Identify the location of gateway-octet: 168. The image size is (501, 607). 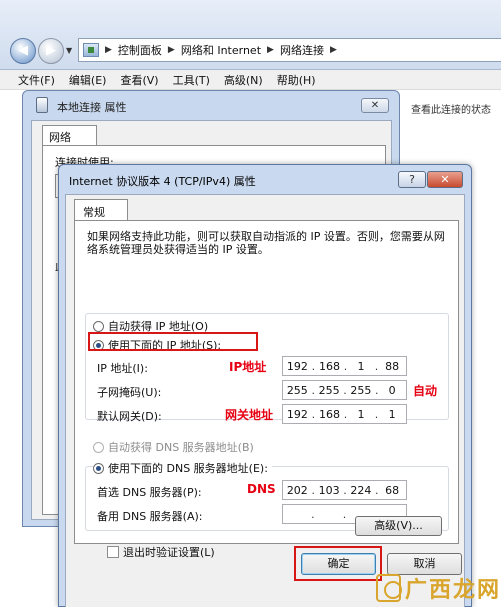
(329, 414).